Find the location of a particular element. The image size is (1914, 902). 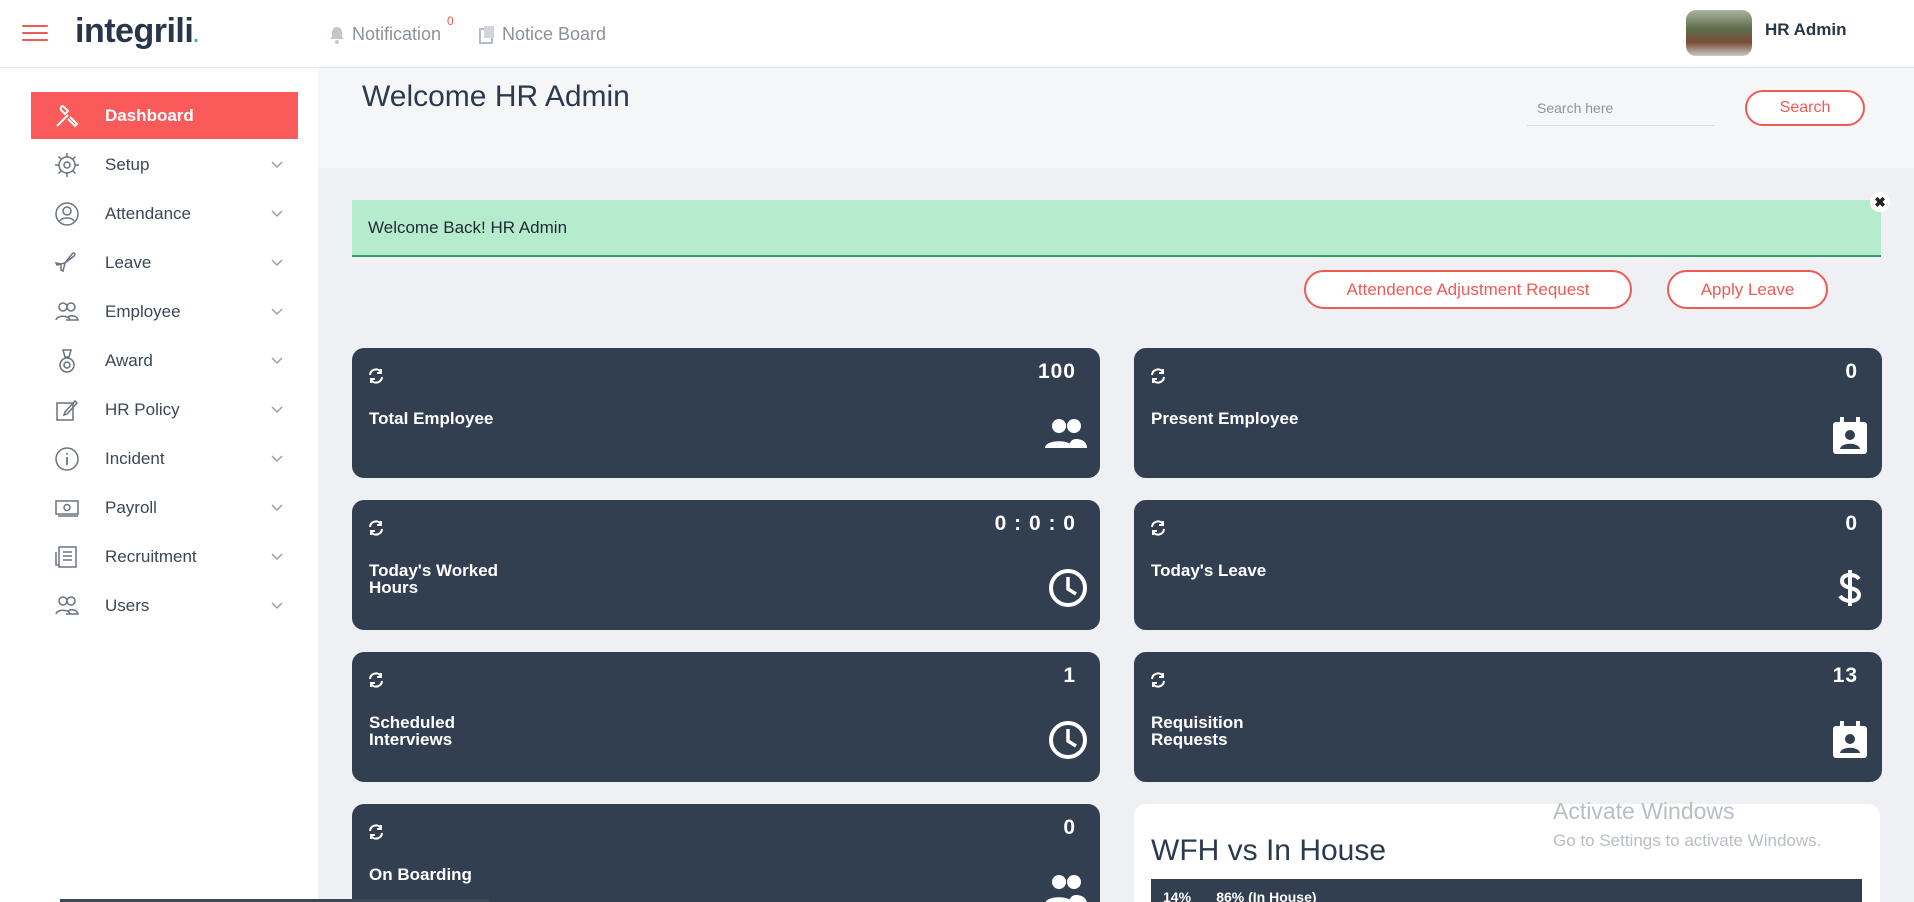

card-label: Scheduled Interviews is located at coordinates (412, 731).